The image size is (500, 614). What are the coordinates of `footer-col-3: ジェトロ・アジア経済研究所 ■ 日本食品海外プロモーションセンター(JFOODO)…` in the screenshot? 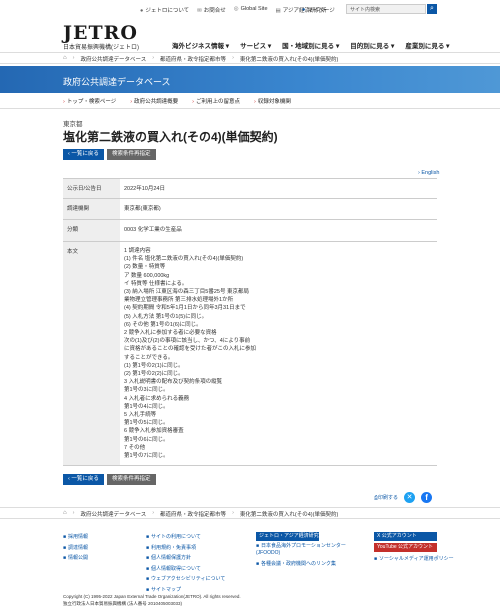 It's located at (301, 551).